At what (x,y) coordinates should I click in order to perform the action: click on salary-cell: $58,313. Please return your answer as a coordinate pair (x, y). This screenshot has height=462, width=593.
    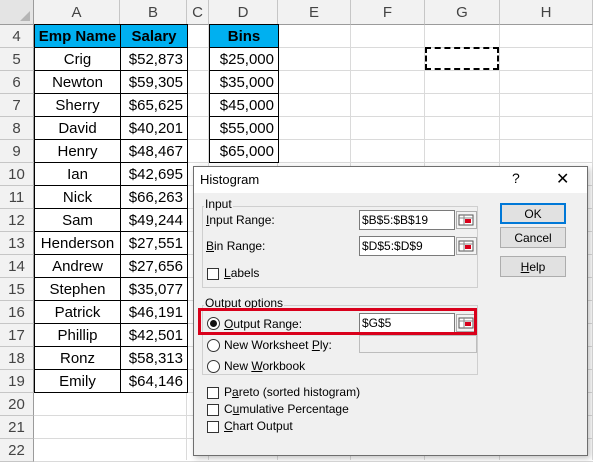
    Looking at the image, I should click on (154, 358).